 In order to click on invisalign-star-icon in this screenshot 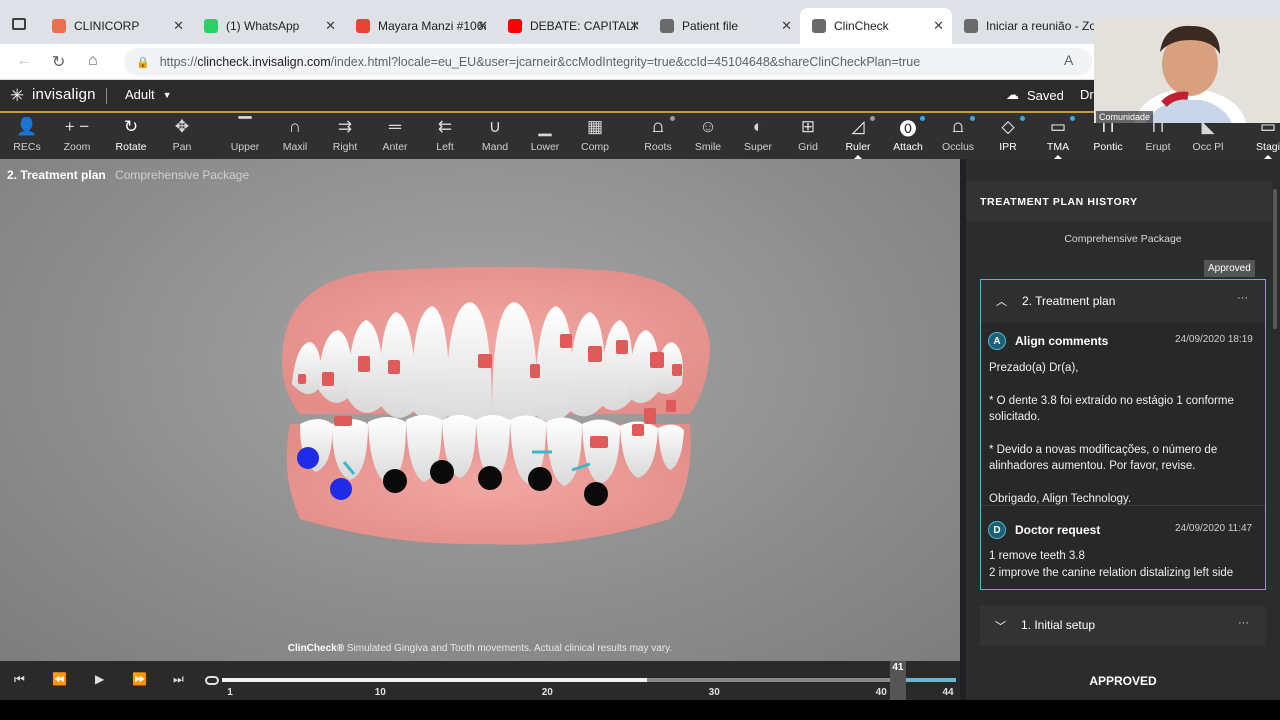, I will do `click(667, 26)`.